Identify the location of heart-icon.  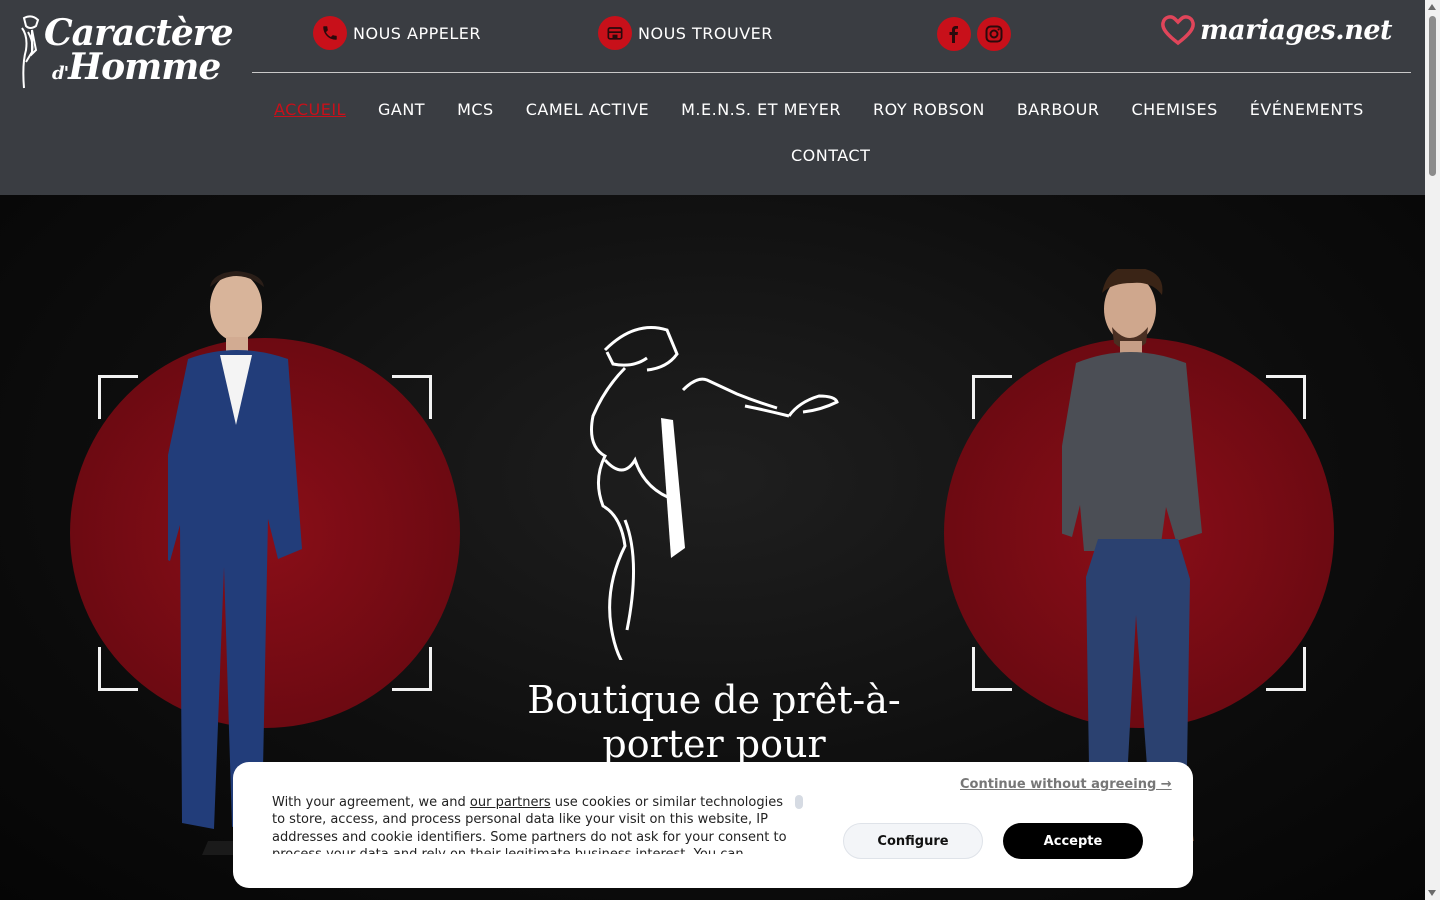
(1178, 30).